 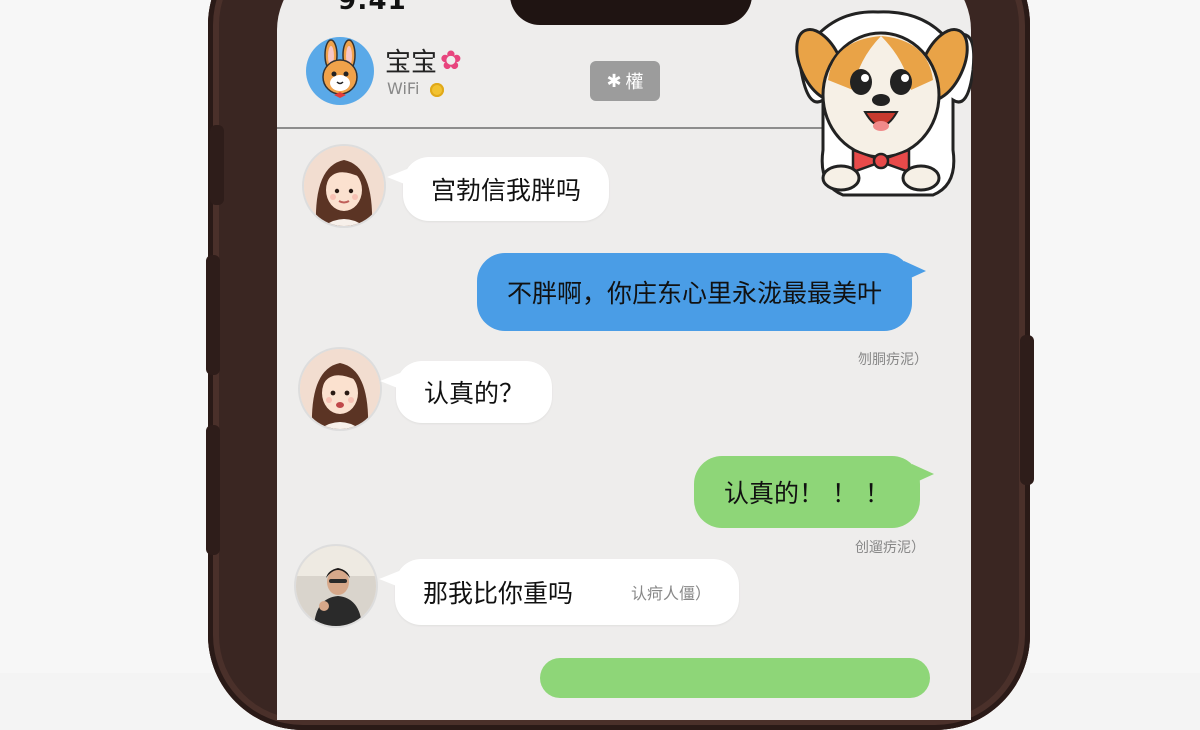 I want to click on message-bubble-outgoing-partial, so click(x=735, y=678).